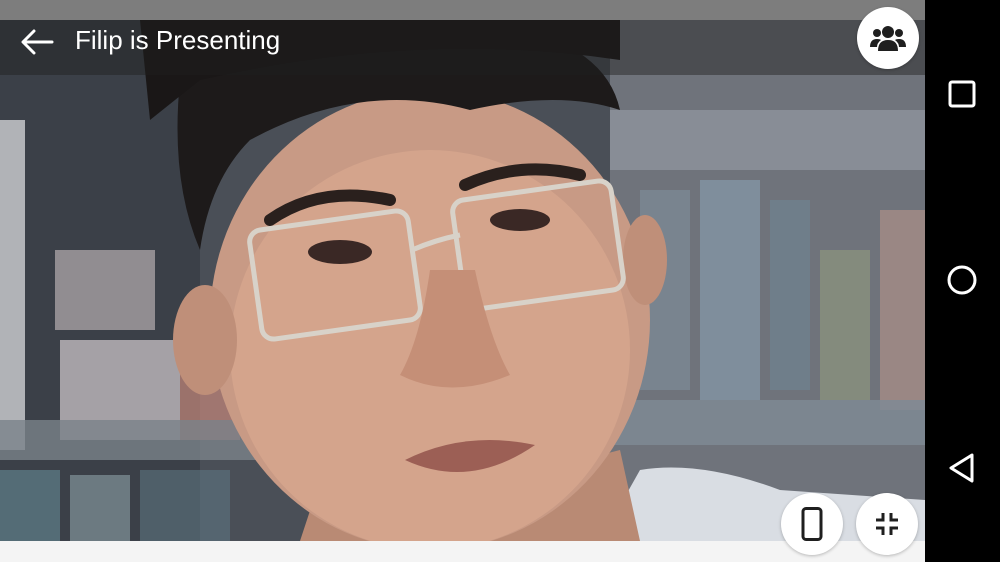  Describe the element at coordinates (178, 40) in the screenshot. I see `page-title: Filip is Presenting` at that location.